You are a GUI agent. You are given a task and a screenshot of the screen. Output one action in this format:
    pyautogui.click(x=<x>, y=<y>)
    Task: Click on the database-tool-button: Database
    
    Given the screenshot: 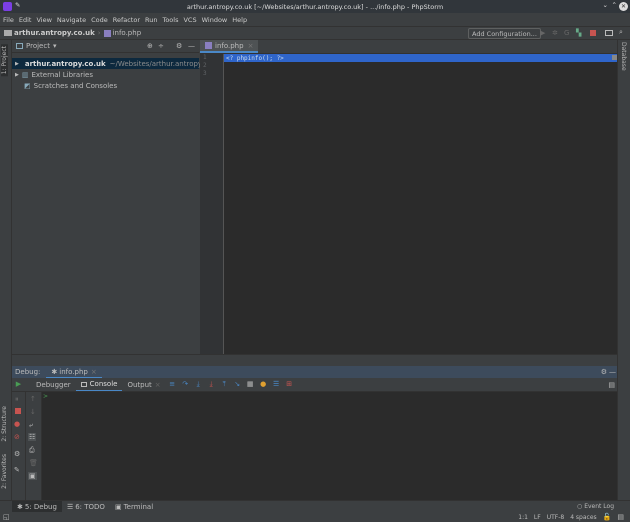 What is the action you would take?
    pyautogui.click(x=623, y=56)
    